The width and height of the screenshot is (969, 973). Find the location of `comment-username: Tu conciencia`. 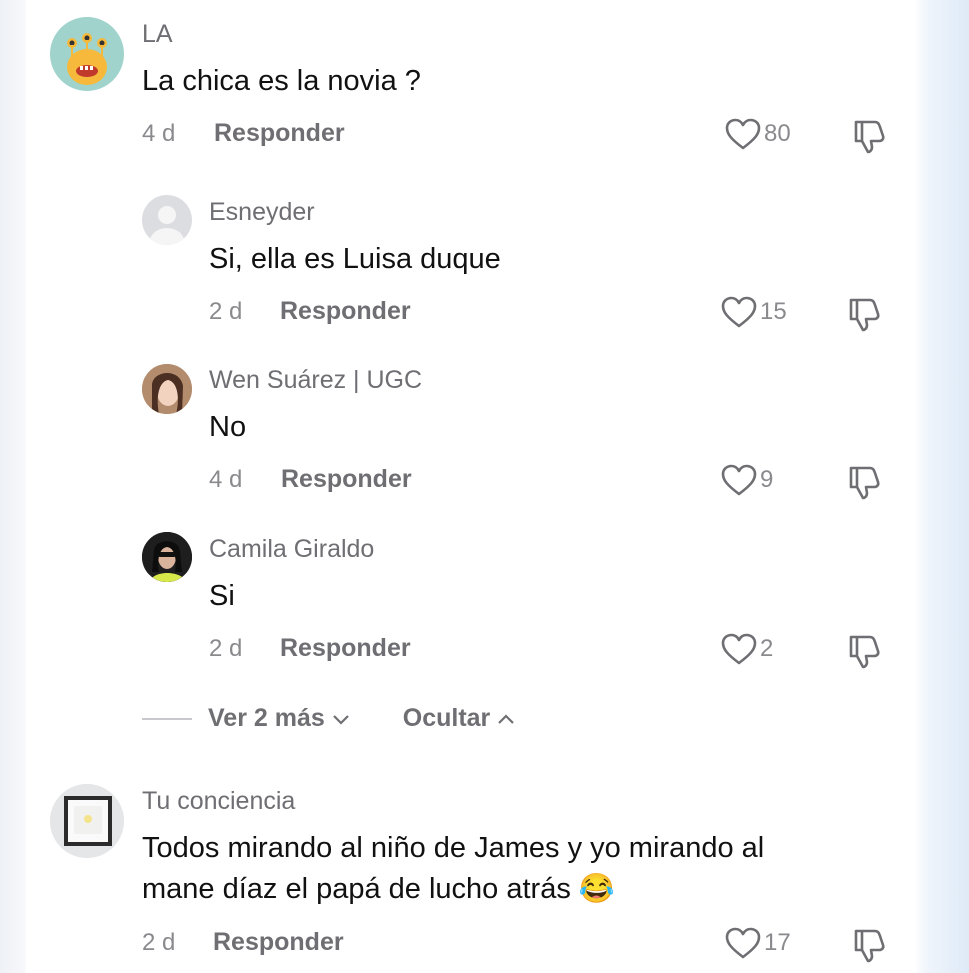

comment-username: Tu conciencia is located at coordinates (218, 801).